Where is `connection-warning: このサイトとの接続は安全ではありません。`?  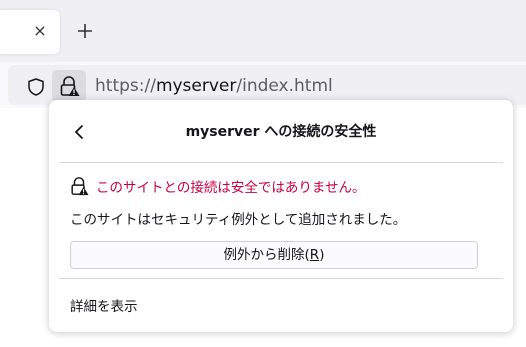
connection-warning: このサイトとの接続は安全ではありません。 is located at coordinates (217, 186).